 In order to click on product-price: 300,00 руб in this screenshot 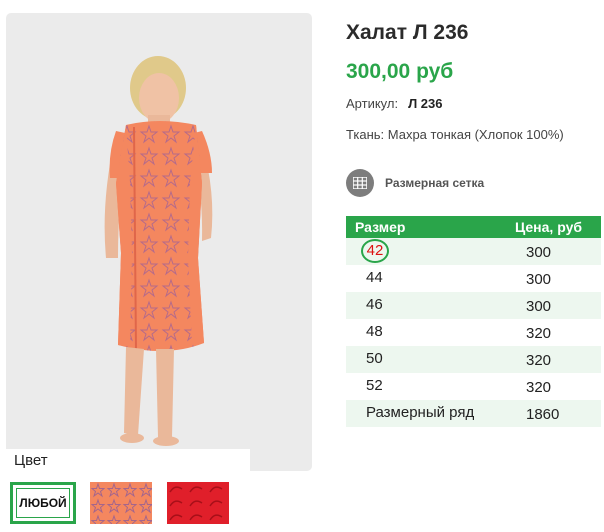, I will do `click(400, 71)`.